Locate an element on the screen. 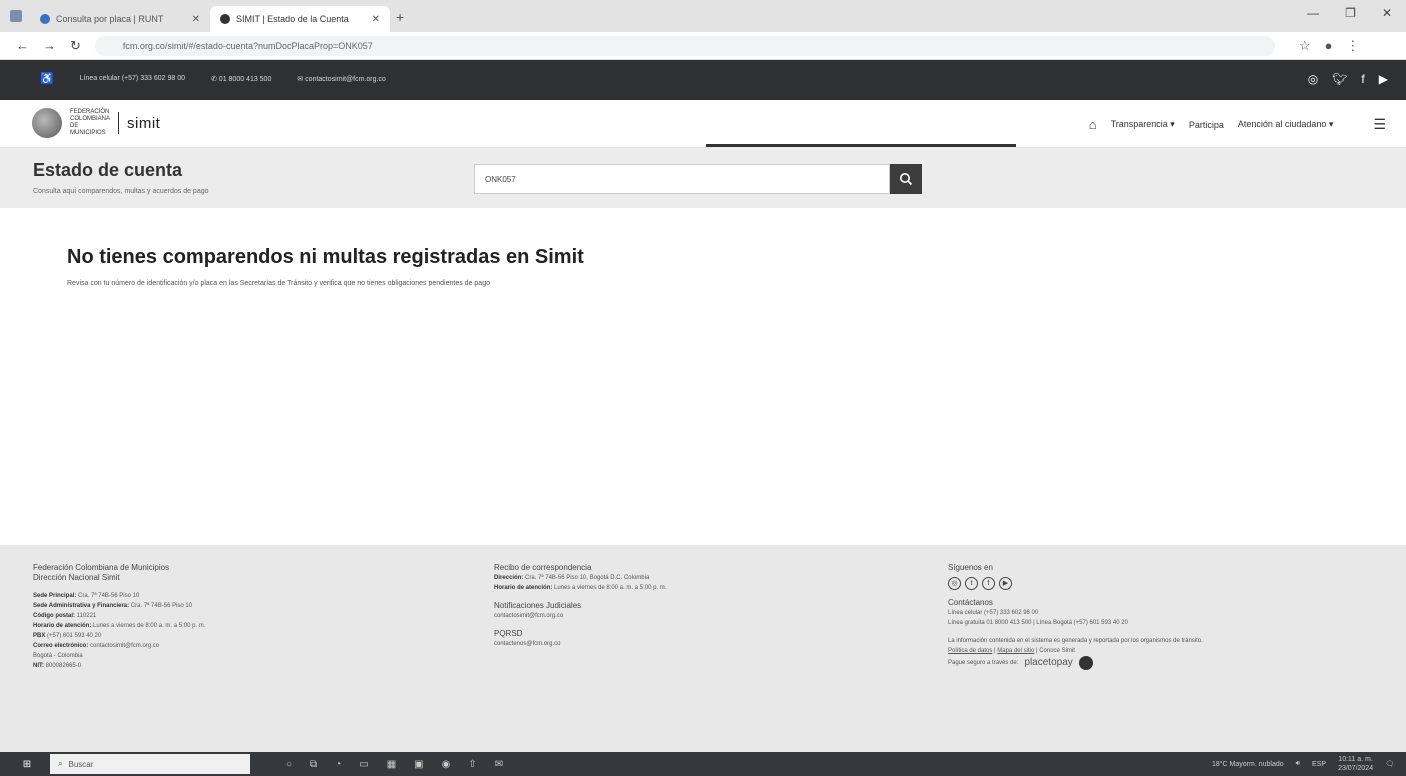 Image resolution: width=1406 pixels, height=776 pixels. window-close-icon: ✕ is located at coordinates (1387, 13).